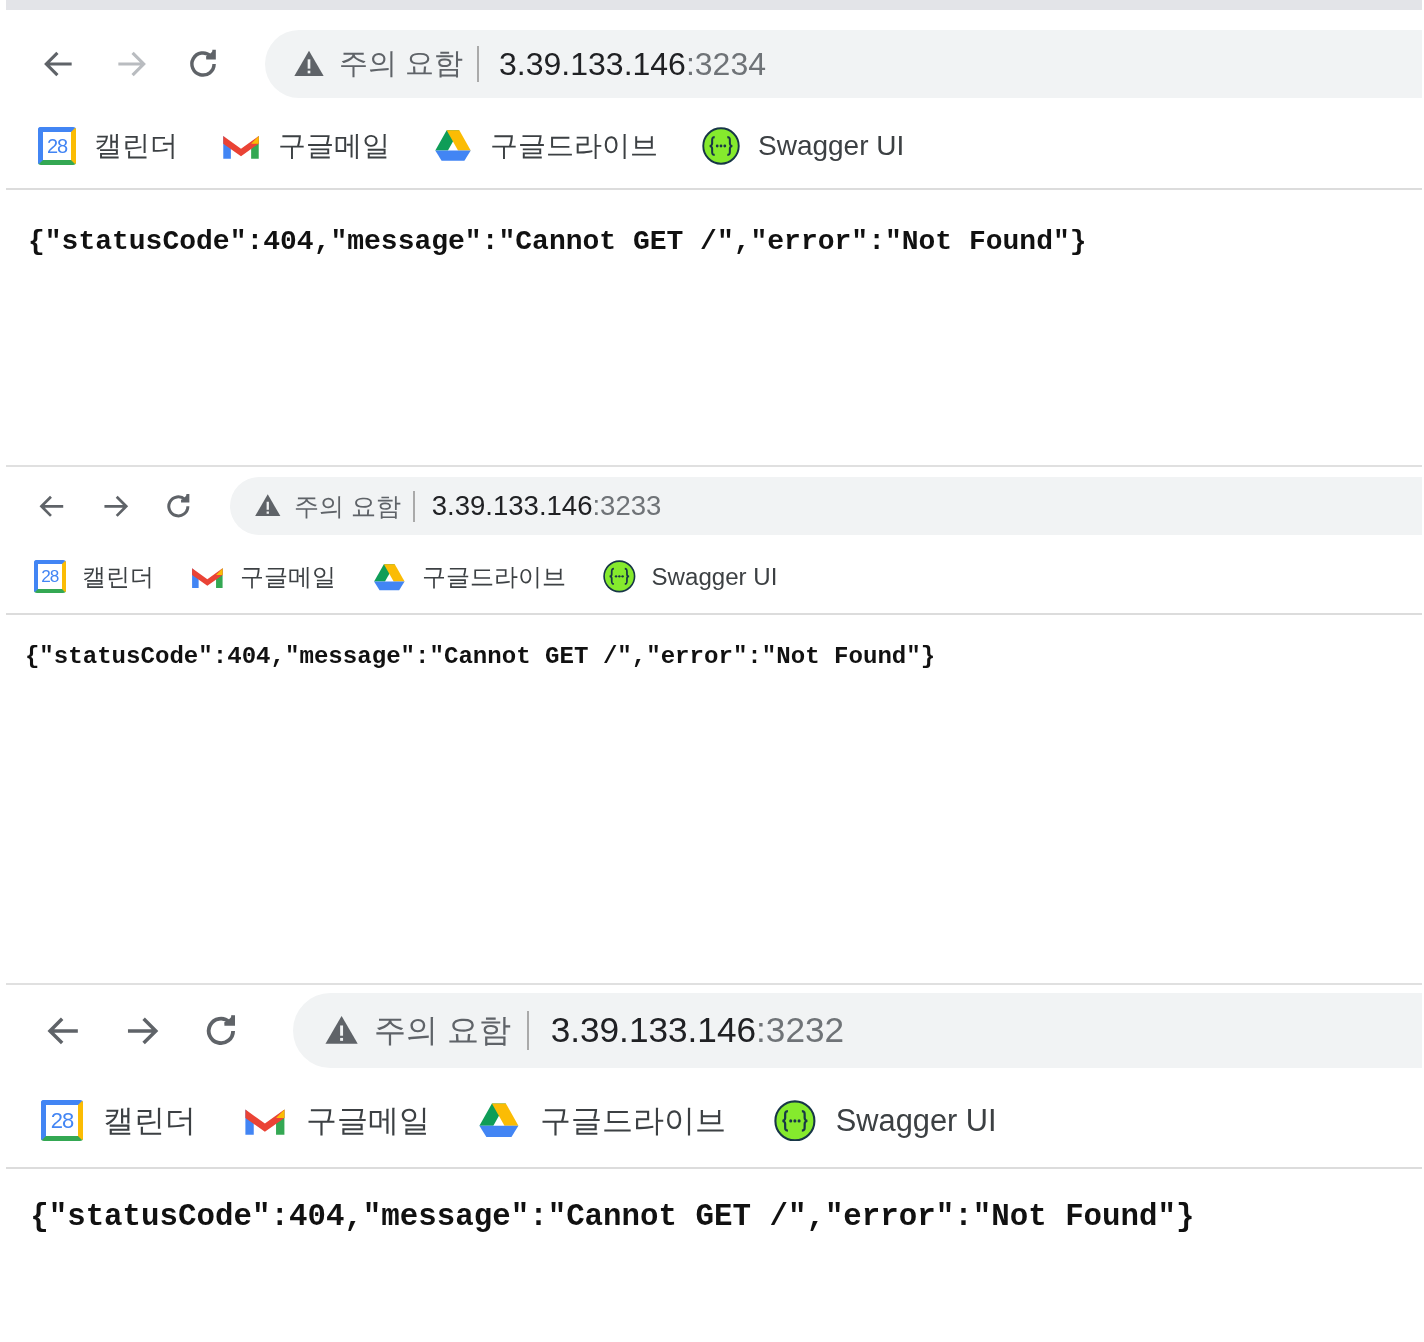  I want to click on url-text: 3.39.133.146:3232, so click(697, 1030).